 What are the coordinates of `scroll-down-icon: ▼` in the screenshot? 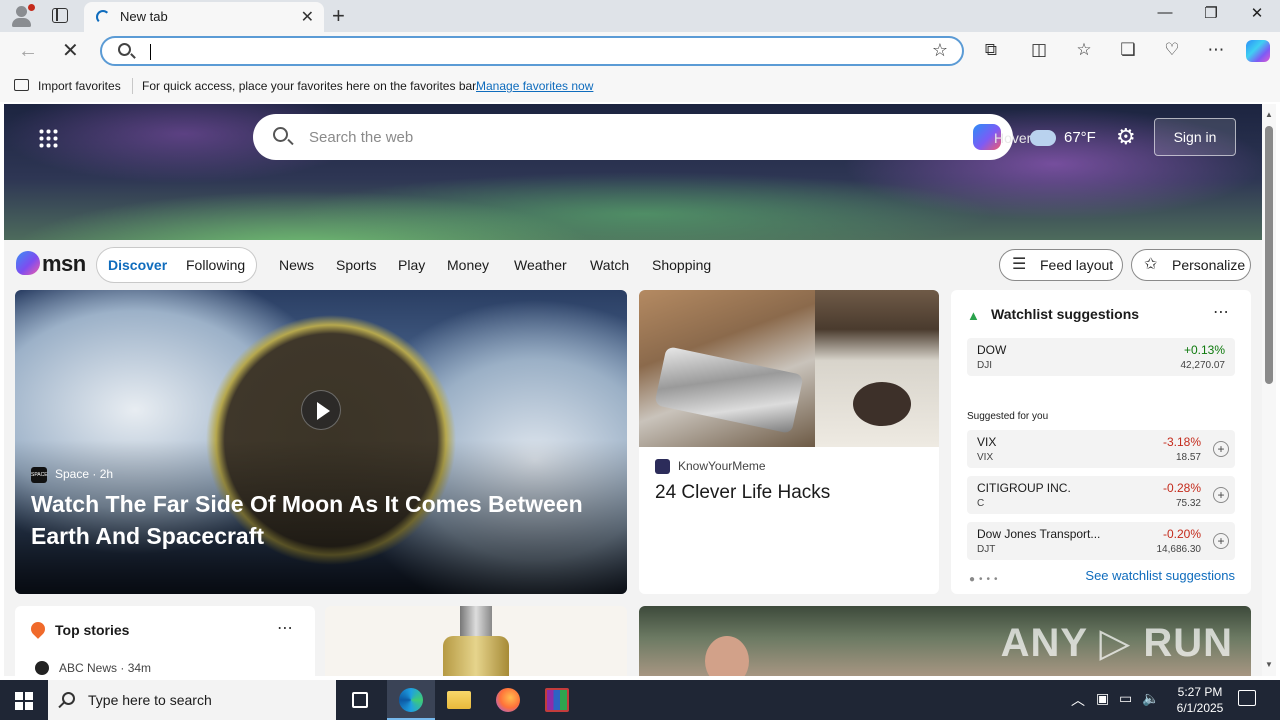 It's located at (1269, 664).